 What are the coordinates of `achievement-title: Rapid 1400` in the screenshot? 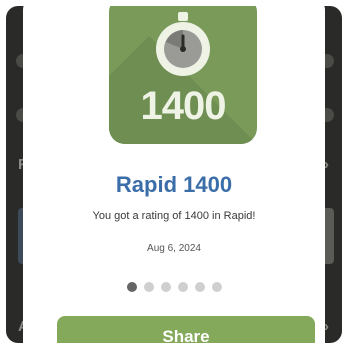 It's located at (174, 184).